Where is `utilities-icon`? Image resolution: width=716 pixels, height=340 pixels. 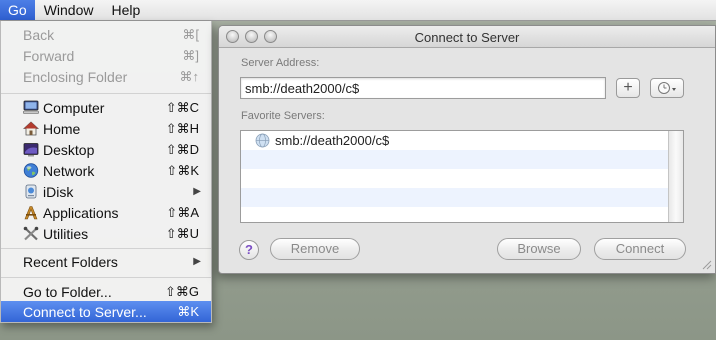 utilities-icon is located at coordinates (31, 233).